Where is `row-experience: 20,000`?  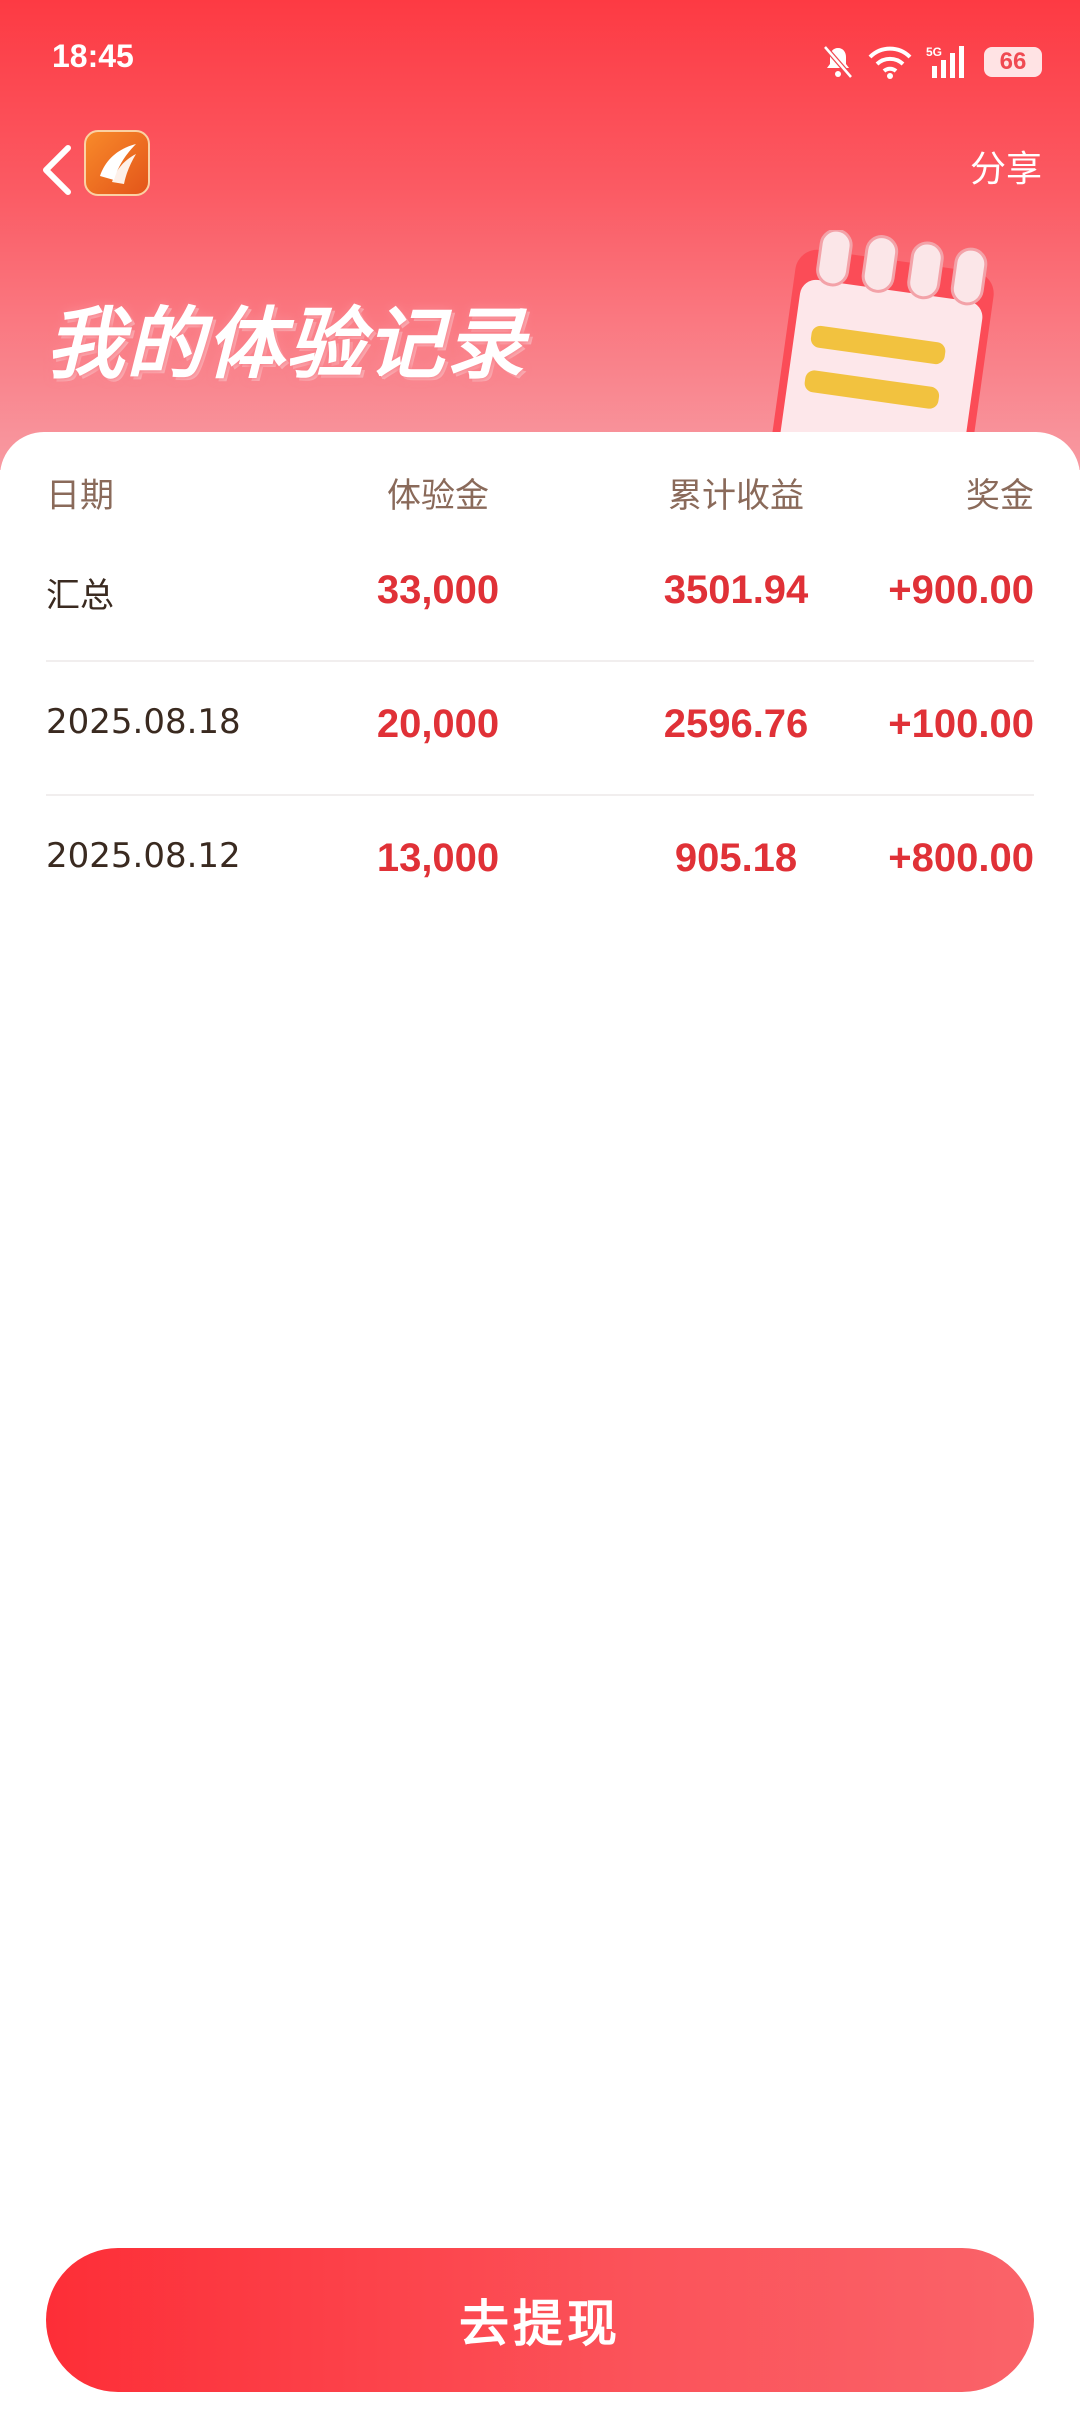
row-experience: 20,000 is located at coordinates (438, 724).